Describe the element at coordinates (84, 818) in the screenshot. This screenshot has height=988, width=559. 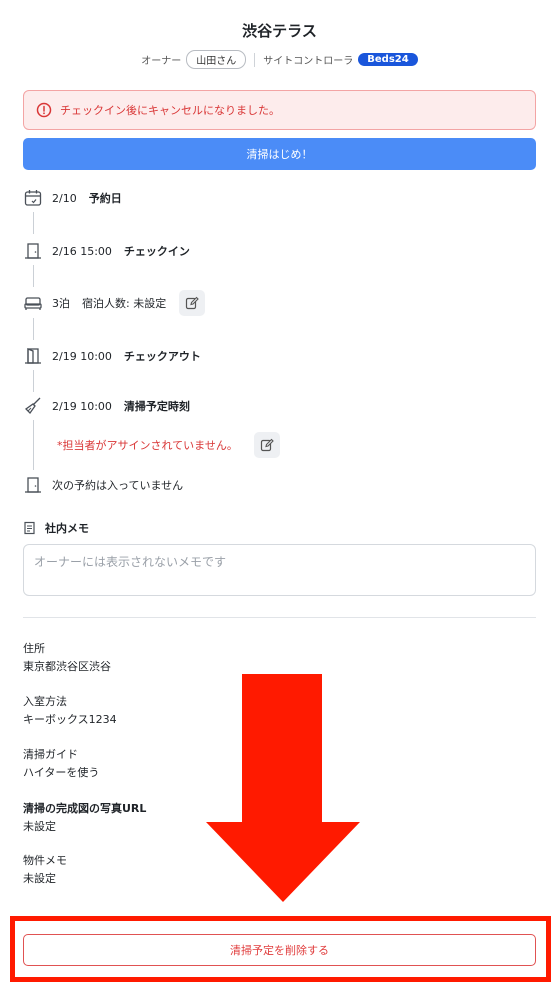
I see `info-photo-url: 清掃の完成図の写真URL 未設定` at that location.